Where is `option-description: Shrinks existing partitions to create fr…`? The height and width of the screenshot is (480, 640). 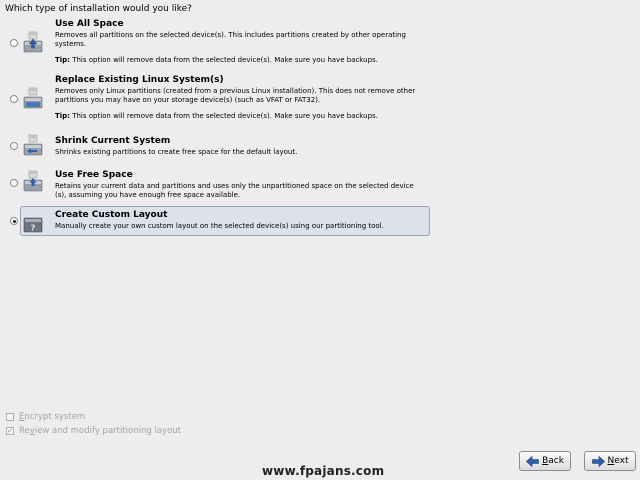 option-description: Shrinks existing partitions to create fr… is located at coordinates (176, 152).